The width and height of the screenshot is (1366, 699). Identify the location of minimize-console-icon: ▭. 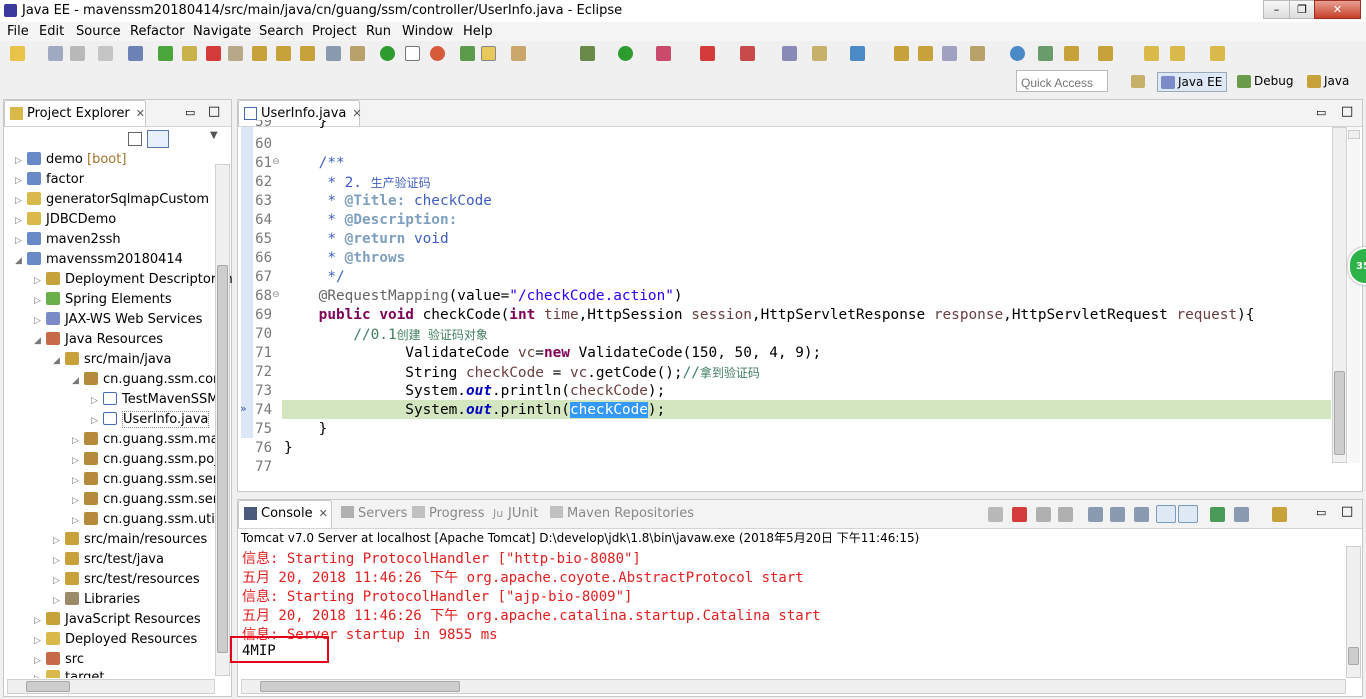
(1321, 512).